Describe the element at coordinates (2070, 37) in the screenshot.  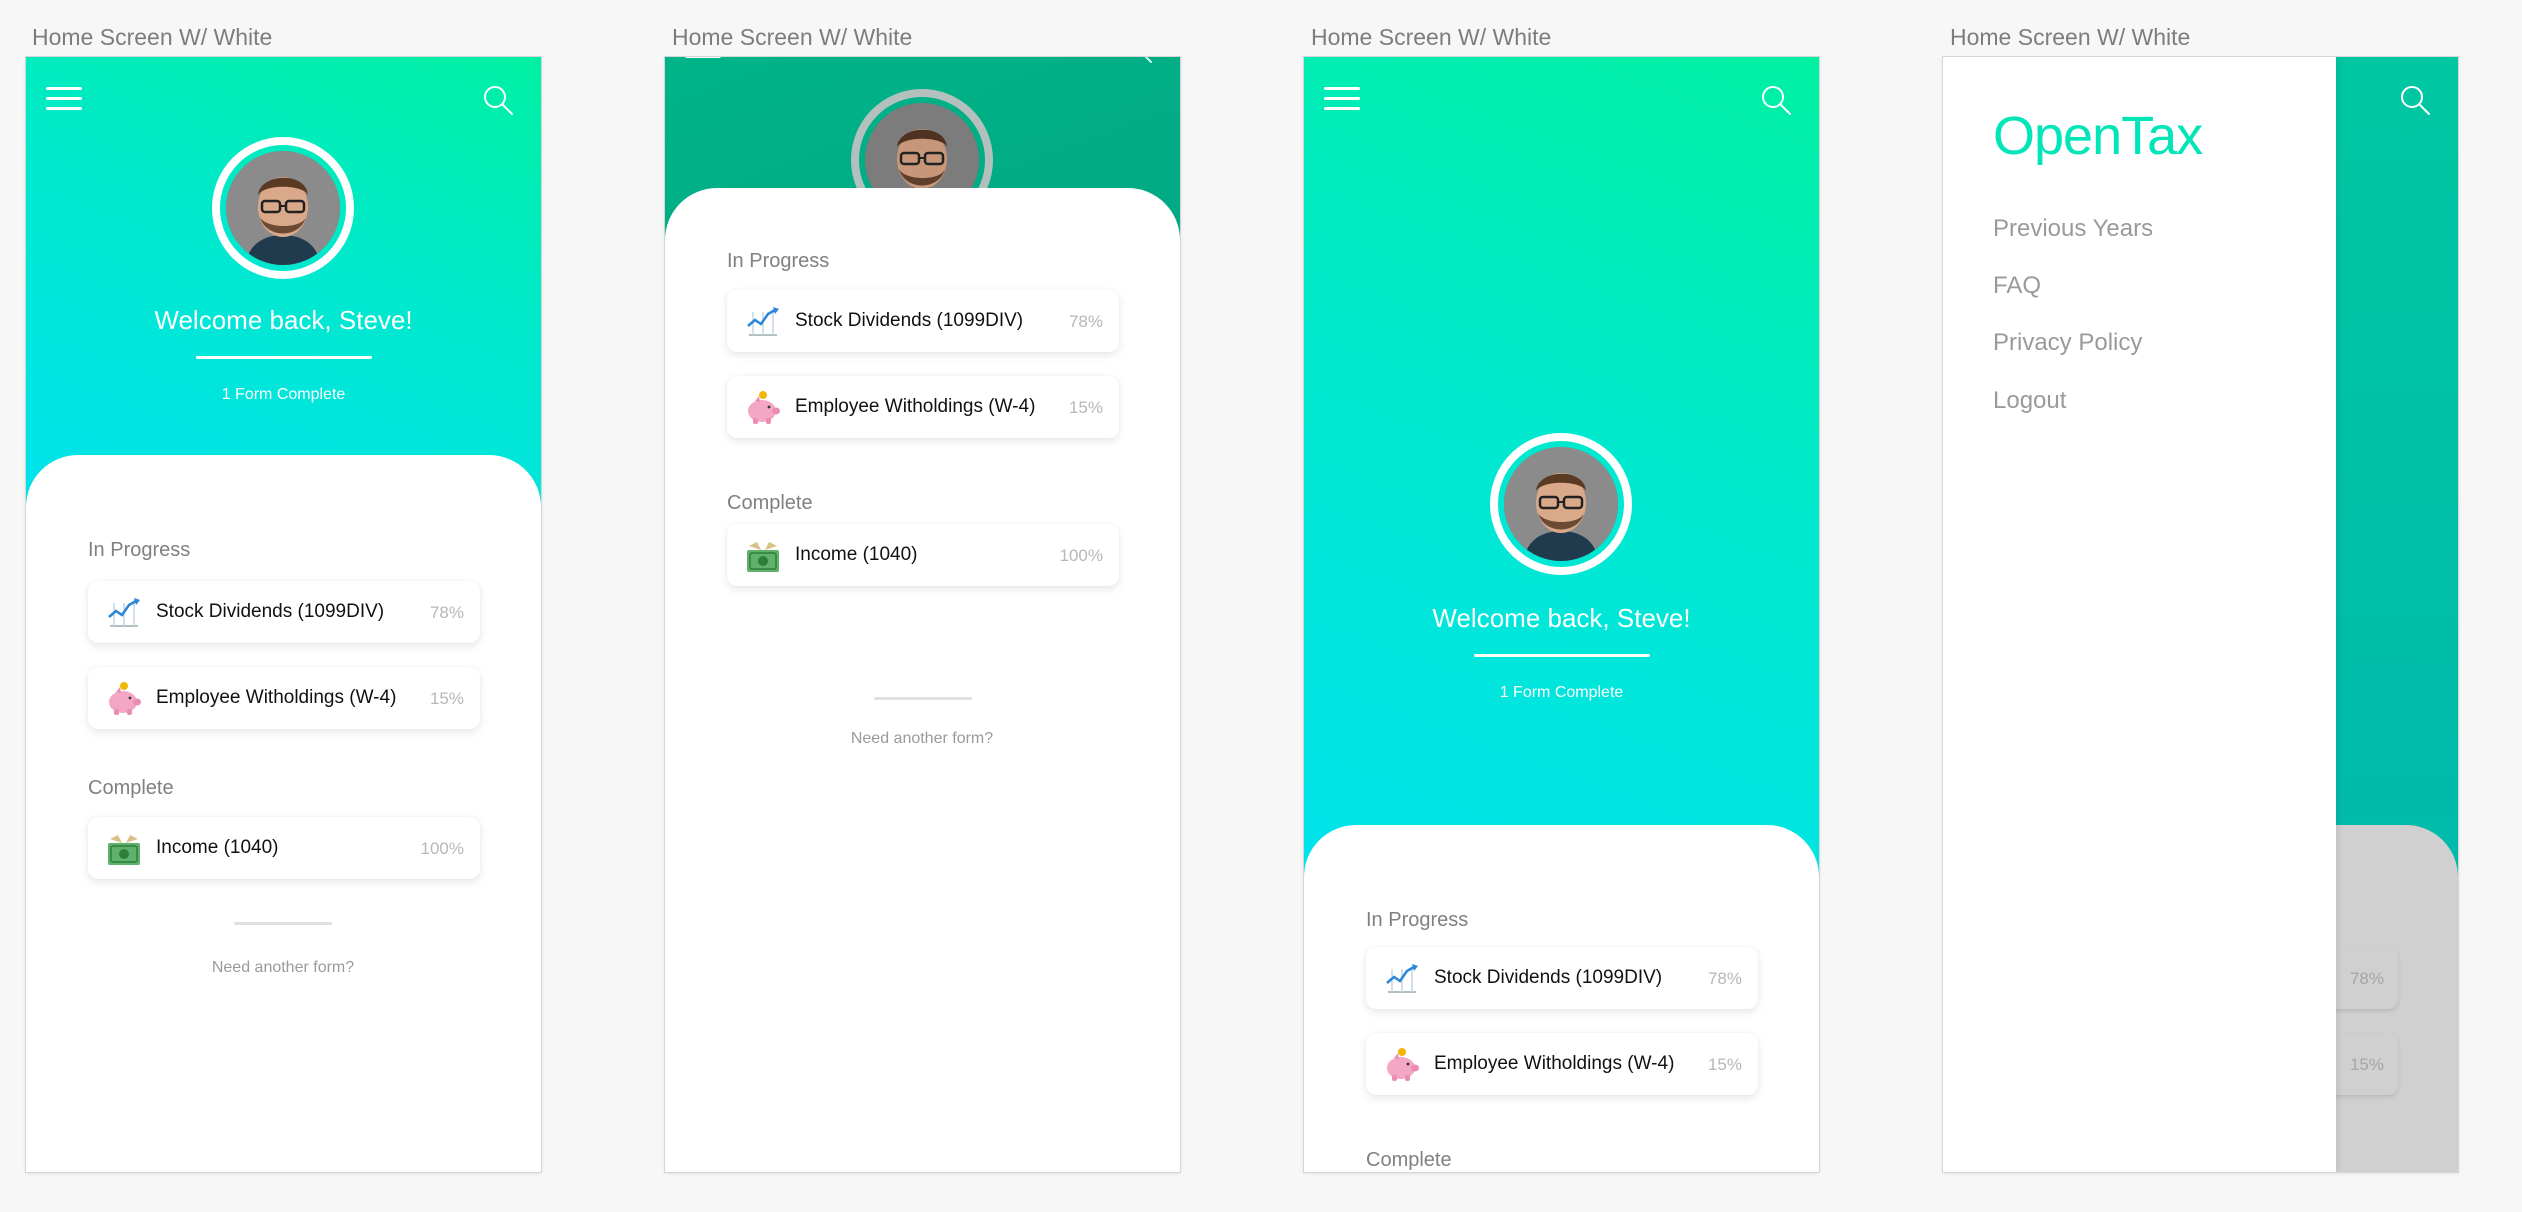
I see `artboard-label-4: Home Screen W/ White` at that location.